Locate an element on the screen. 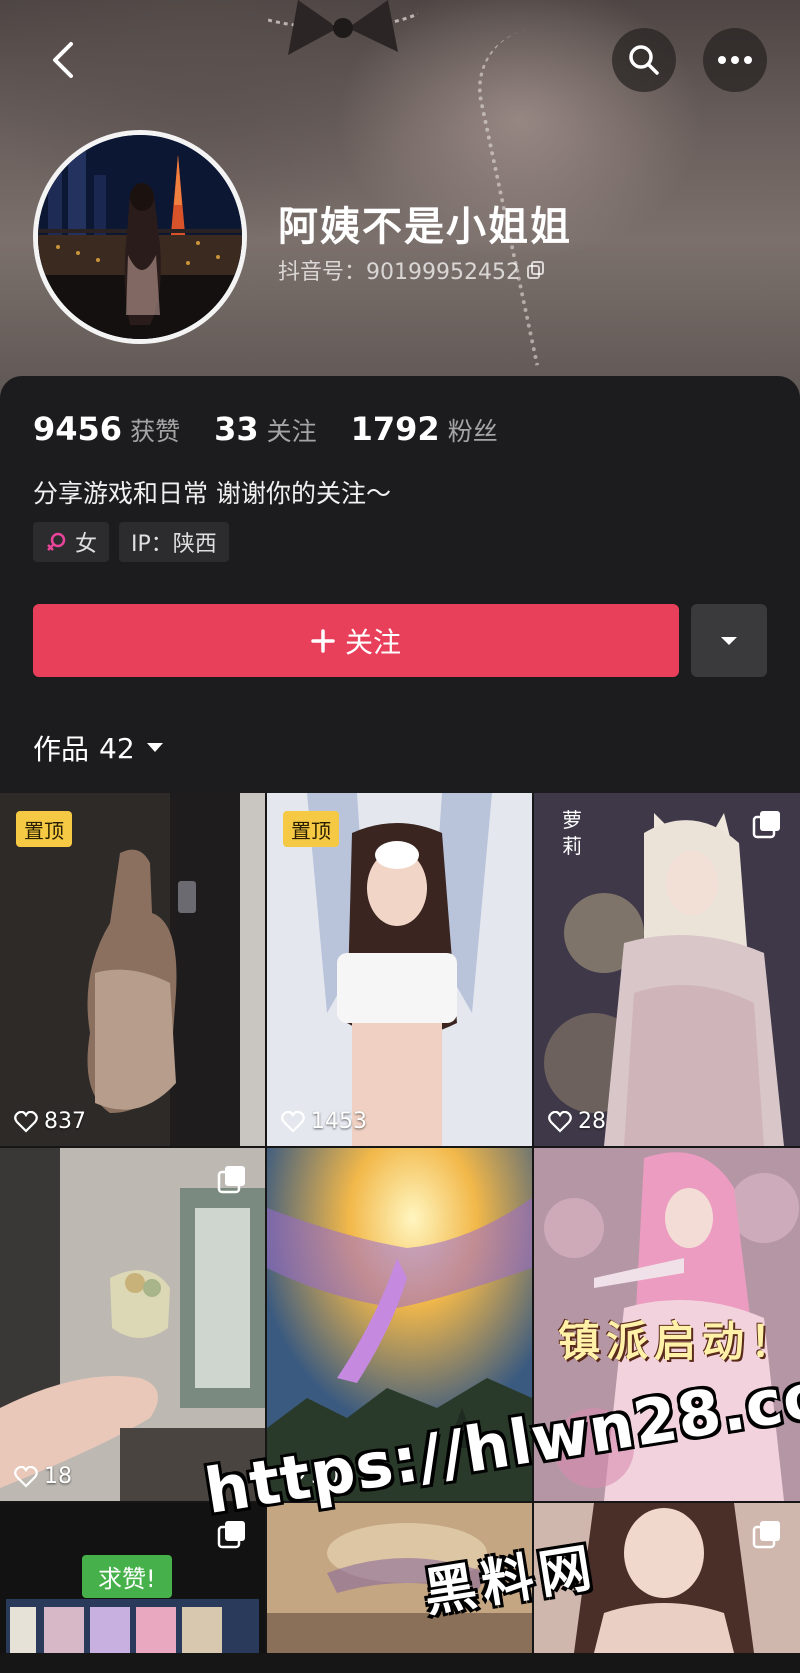 Image resolution: width=800 pixels, height=1673 pixels. like-count: 28 is located at coordinates (577, 1121).